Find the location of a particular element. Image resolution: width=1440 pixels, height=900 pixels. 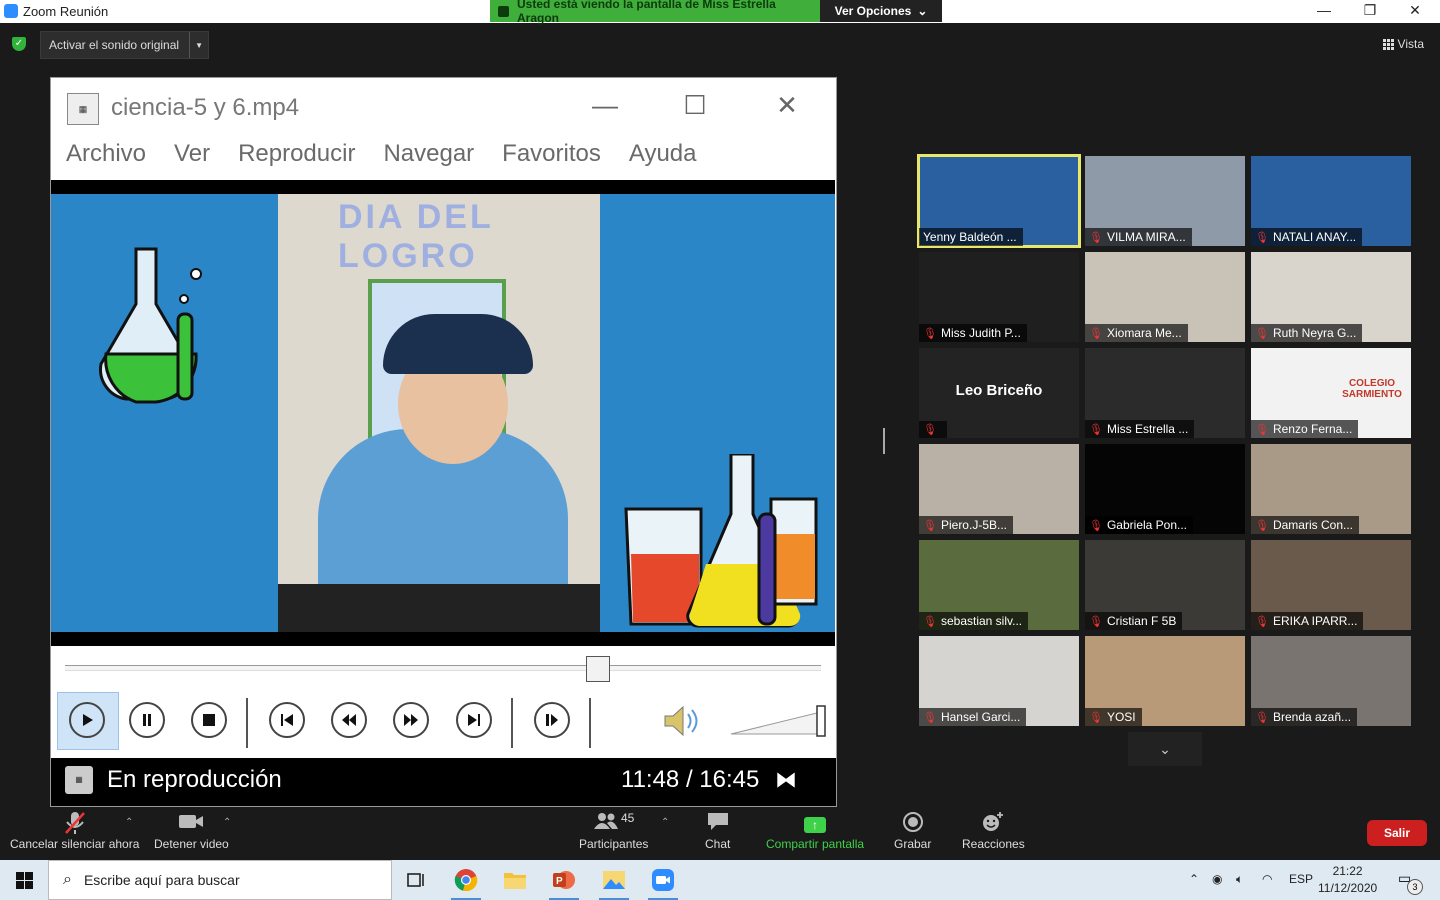

wifi-icon: ◠ is located at coordinates (1267, 879).